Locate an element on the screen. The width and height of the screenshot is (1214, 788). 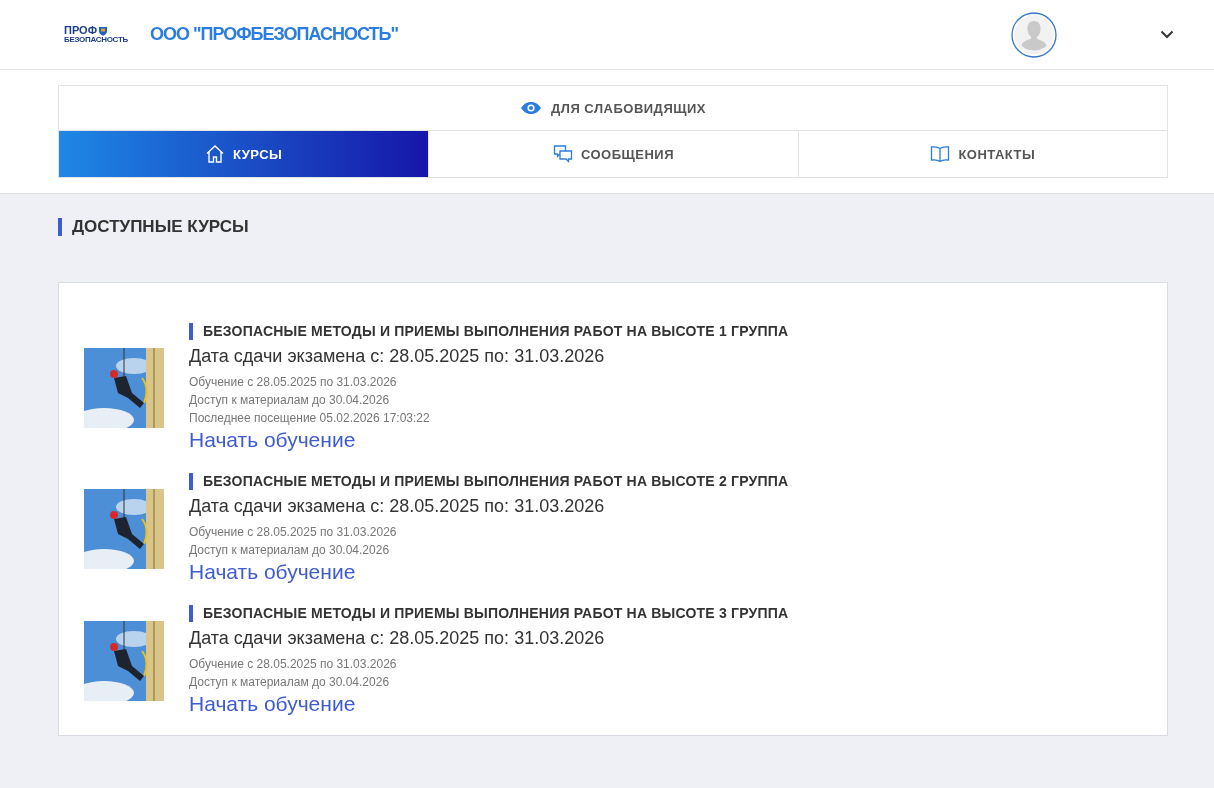
section-title: ДОСТУПНЫЕ КУРСЫ is located at coordinates (613, 227).